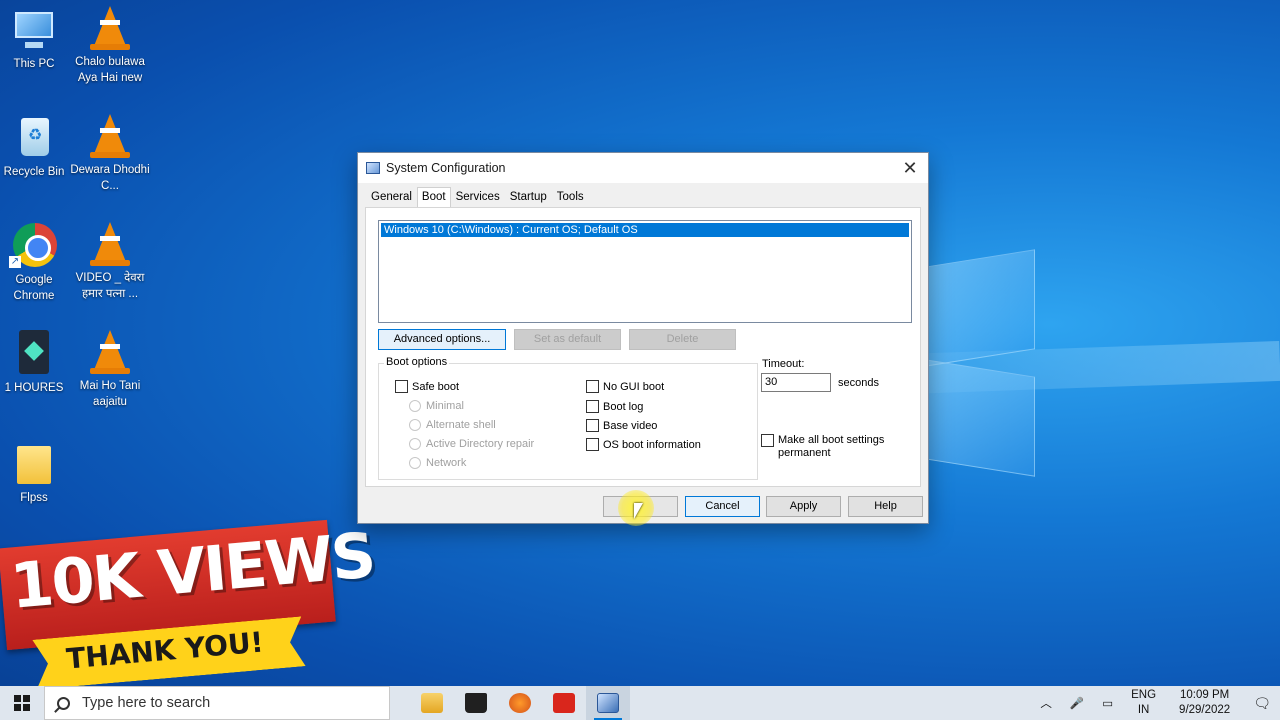  I want to click on desktop-icon-label: Flpss, so click(34, 498).